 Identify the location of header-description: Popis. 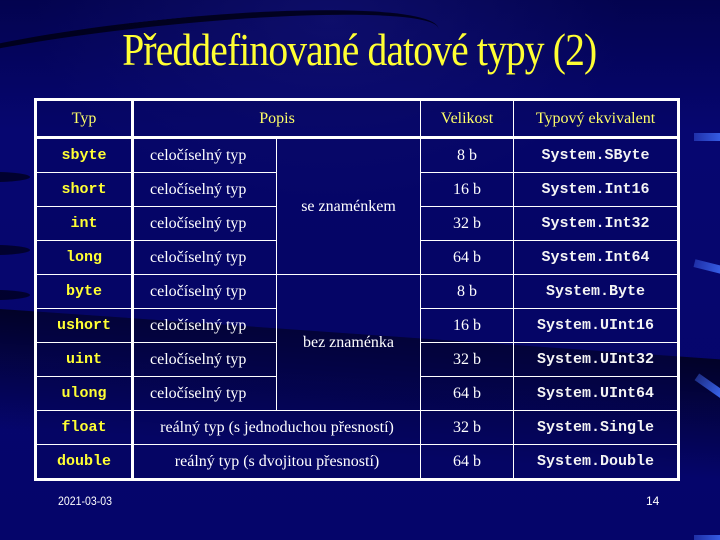
(276, 119).